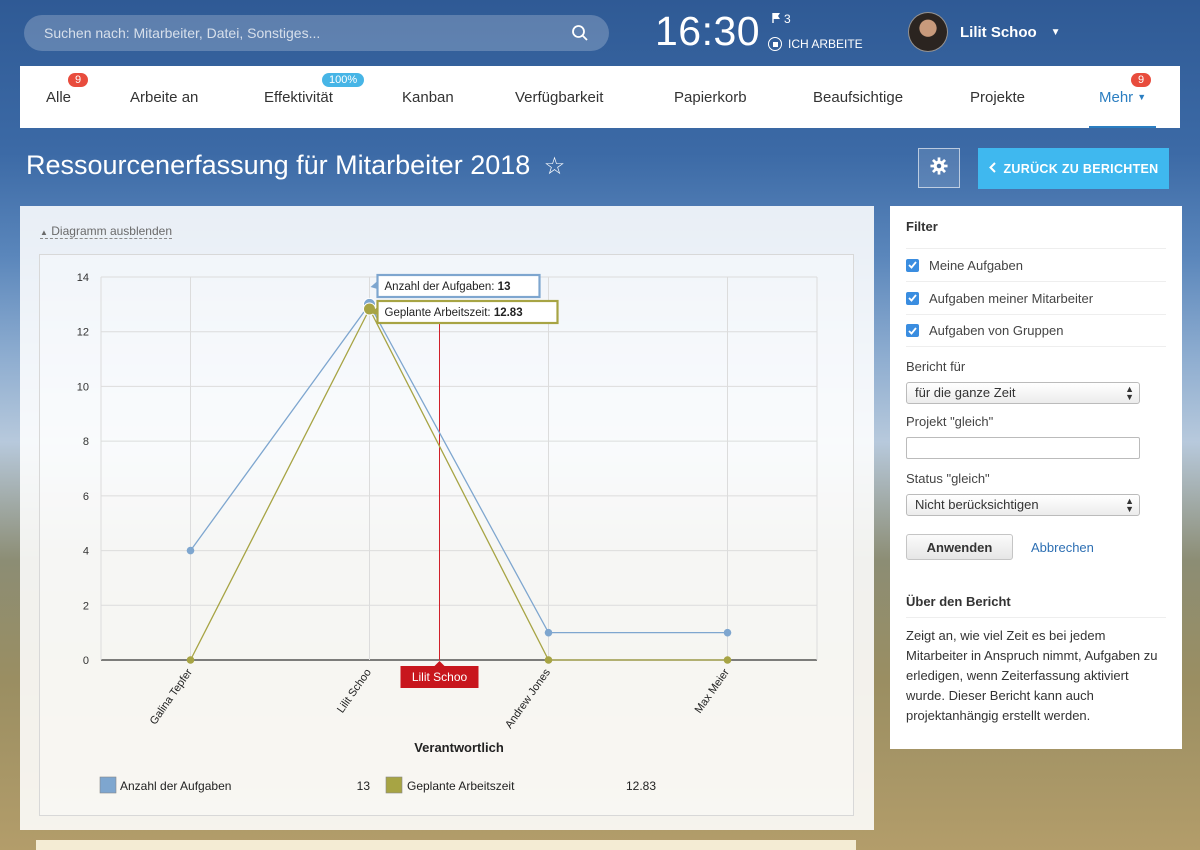 Image resolution: width=1200 pixels, height=850 pixels. Describe the element at coordinates (965, 392) in the screenshot. I see `select-value: für die ganze Zeit` at that location.